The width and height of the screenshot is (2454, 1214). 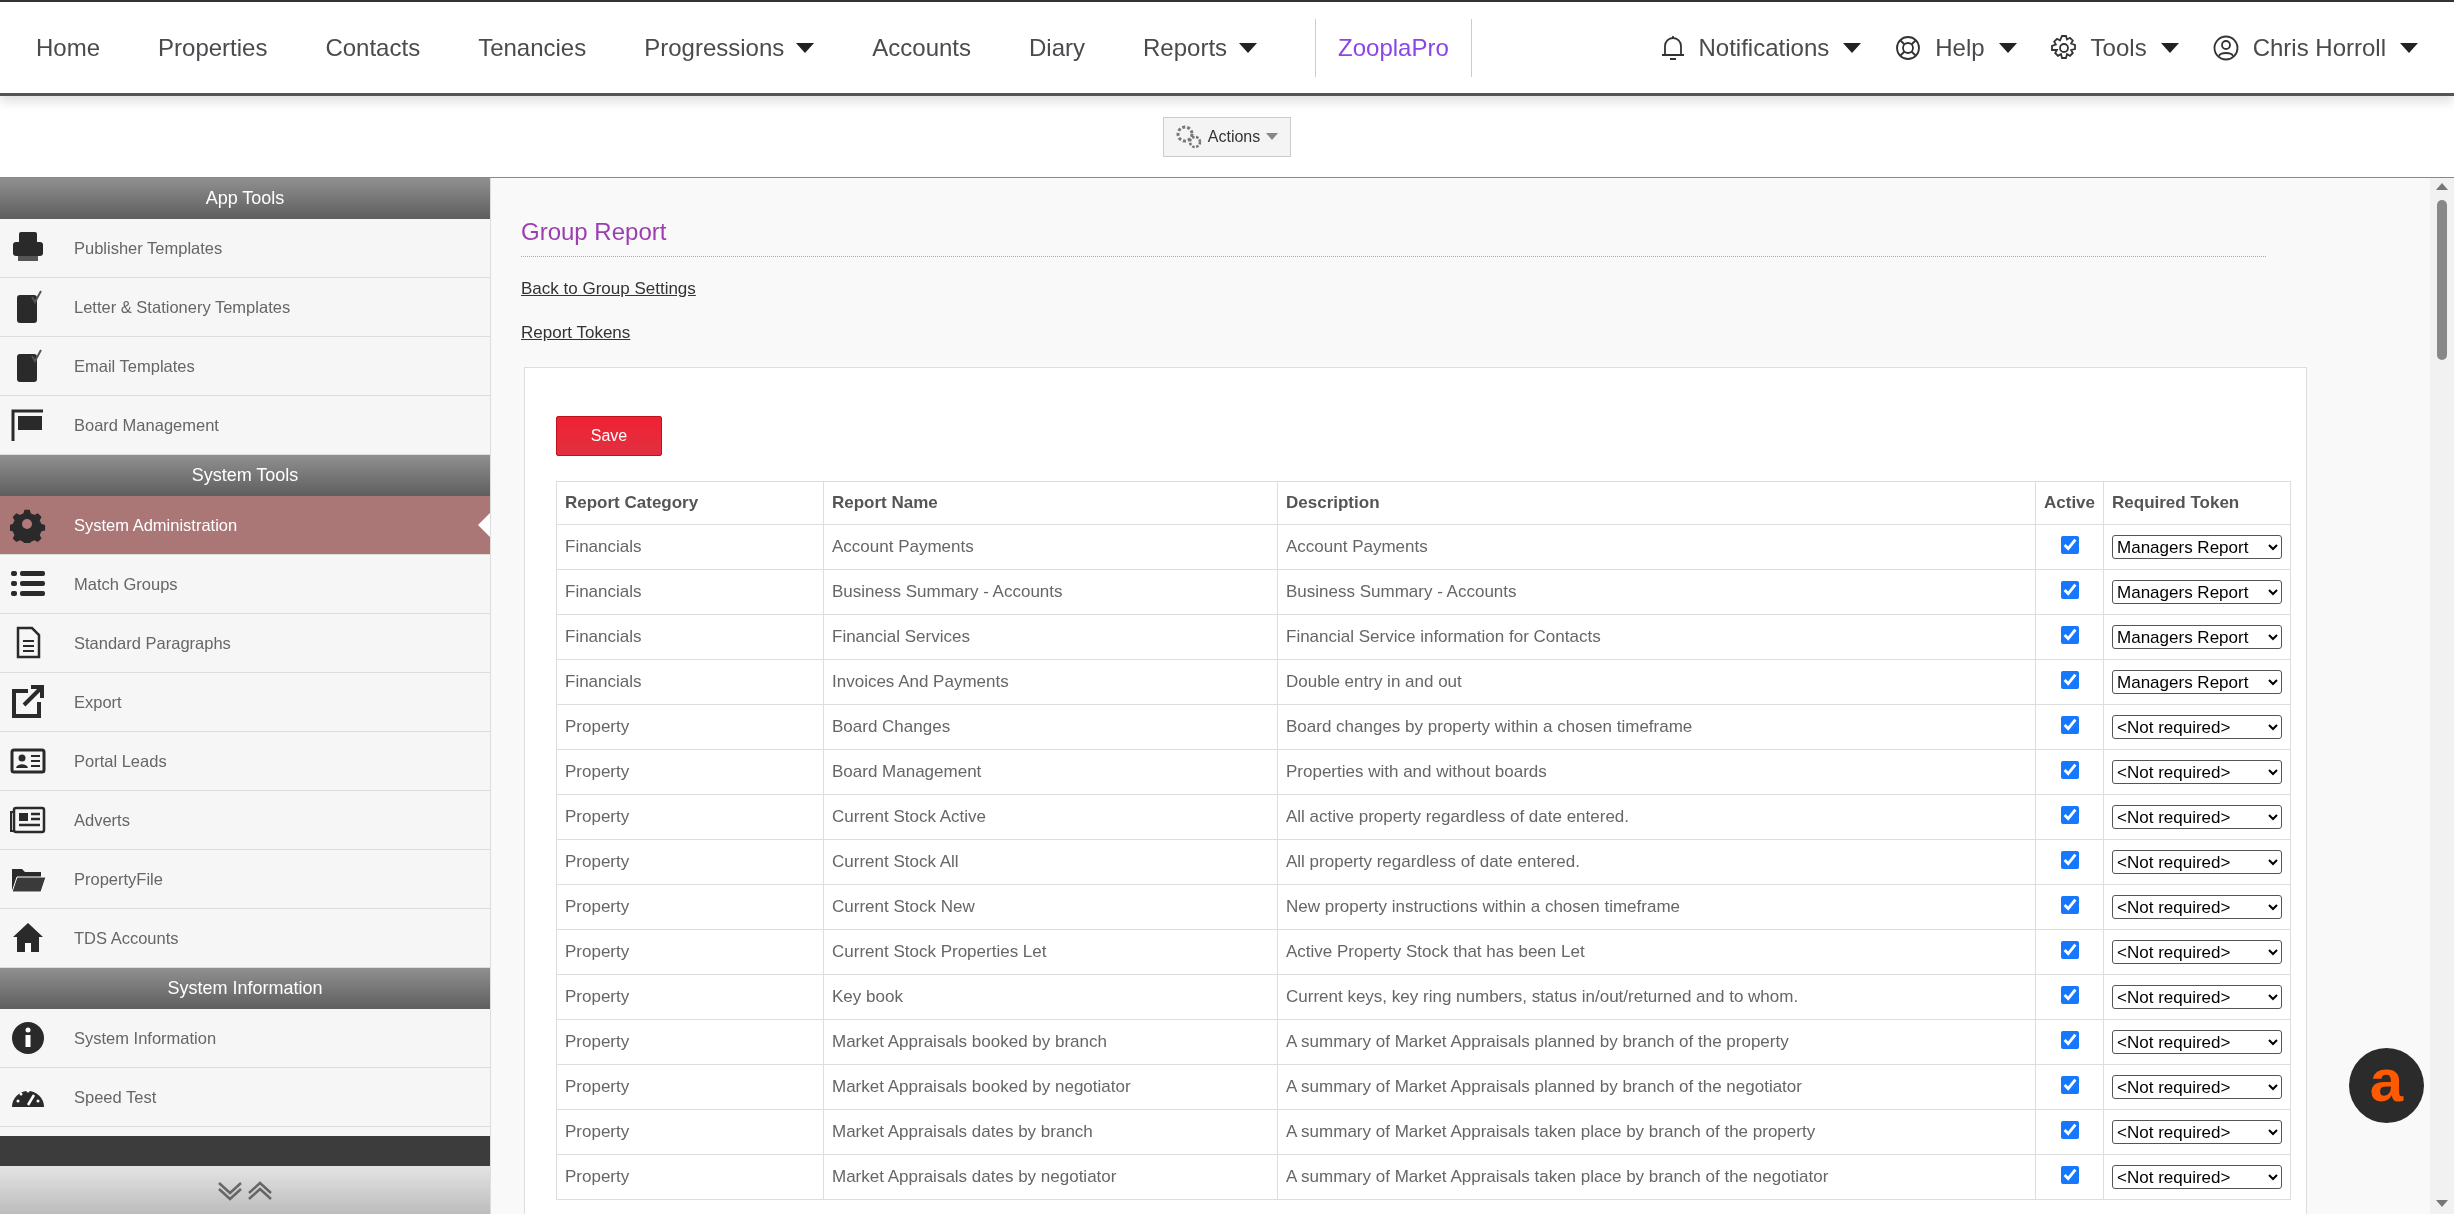 What do you see at coordinates (2197, 503) in the screenshot?
I see `column-header: Required Token` at bounding box center [2197, 503].